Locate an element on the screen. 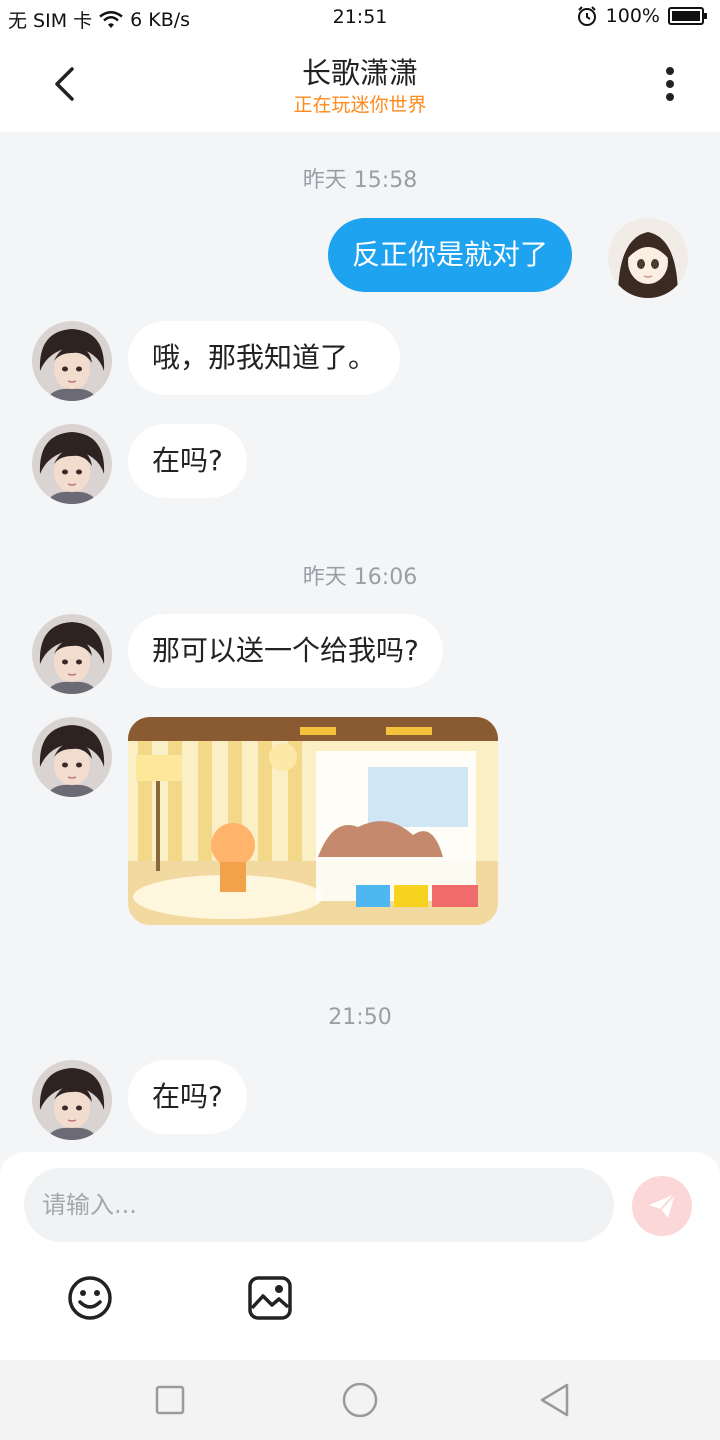 This screenshot has width=720, height=1440. image-icon is located at coordinates (270, 1298).